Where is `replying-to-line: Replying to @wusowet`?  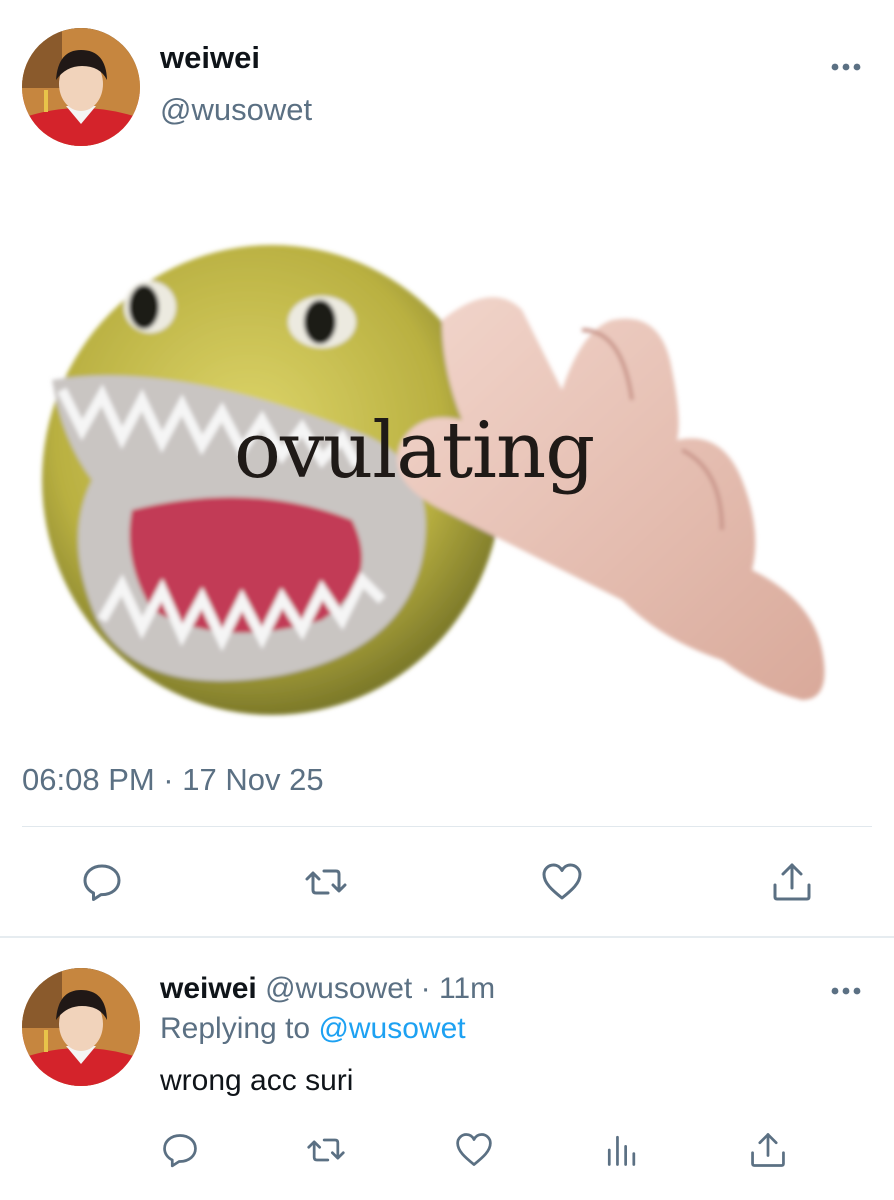
replying-to-line: Replying to @wusowet is located at coordinates (313, 1029).